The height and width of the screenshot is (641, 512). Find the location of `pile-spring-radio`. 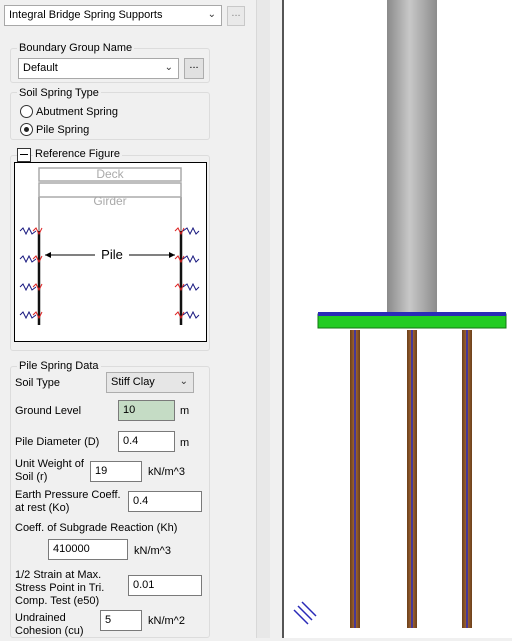

pile-spring-radio is located at coordinates (26, 129).